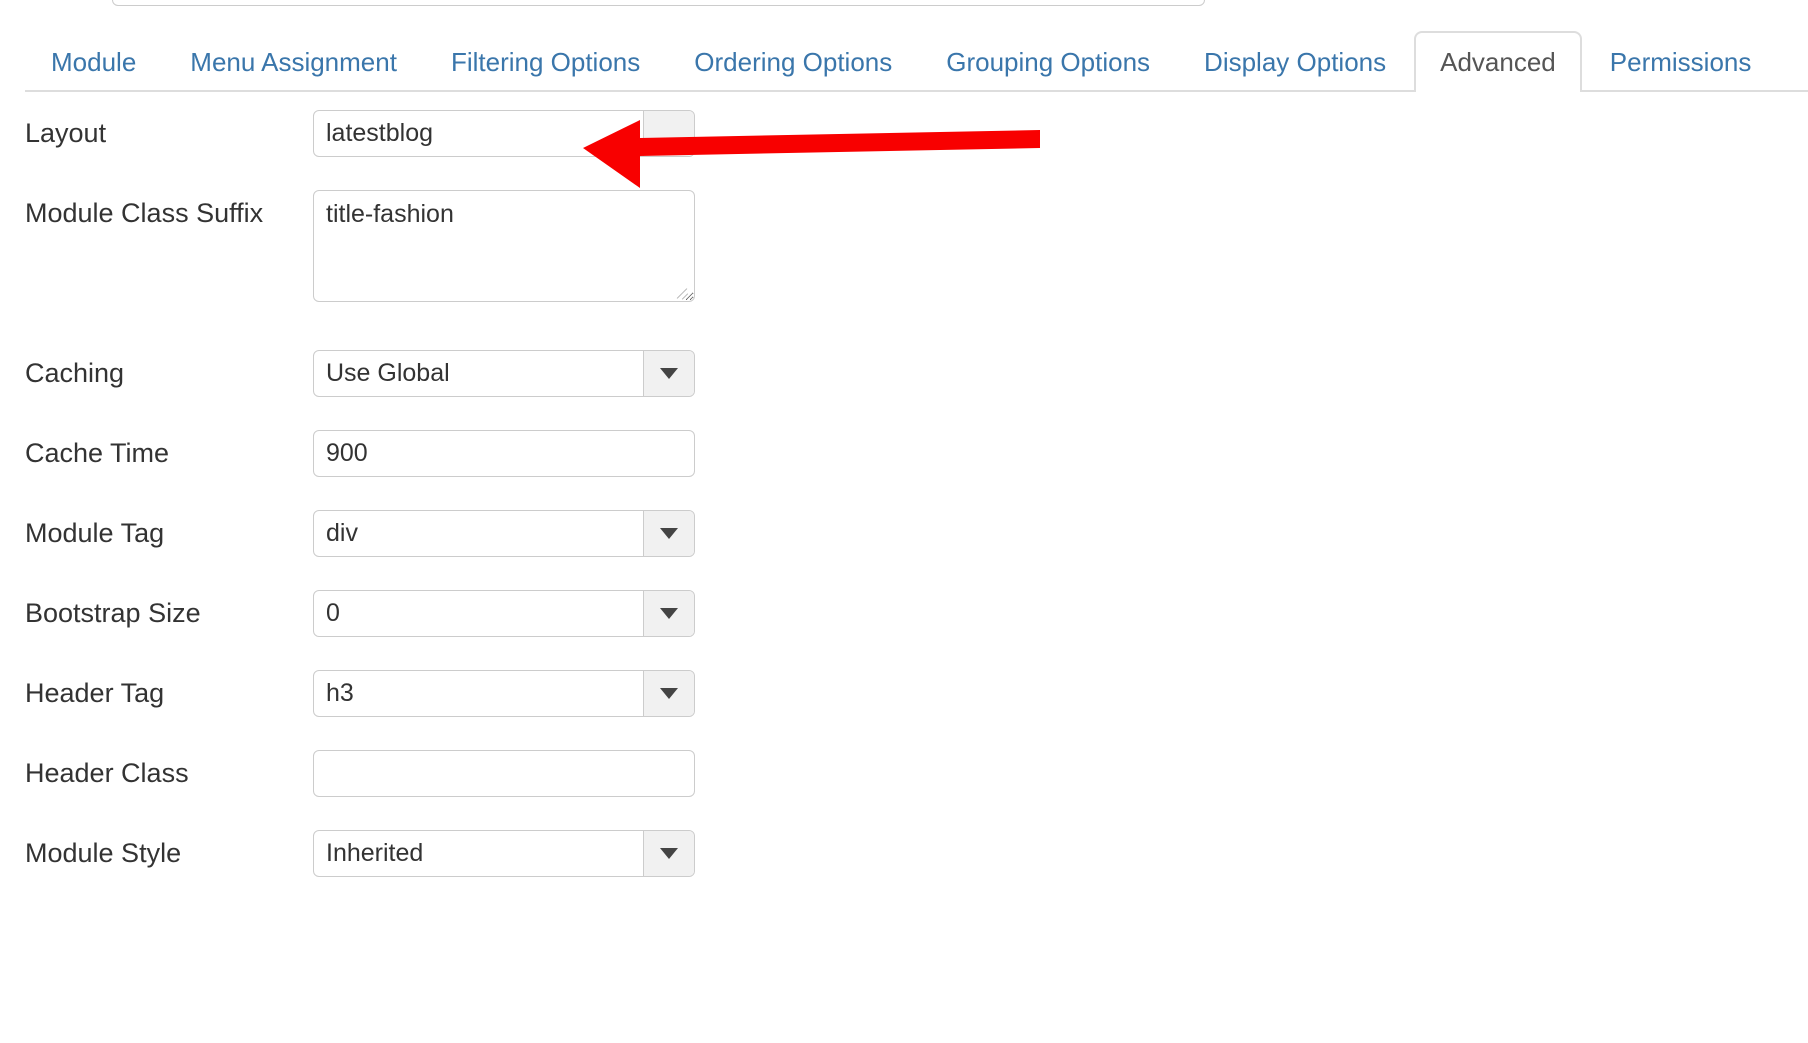 The height and width of the screenshot is (1043, 1808). What do you see at coordinates (658, 3) in the screenshot?
I see `partial-panel-top` at bounding box center [658, 3].